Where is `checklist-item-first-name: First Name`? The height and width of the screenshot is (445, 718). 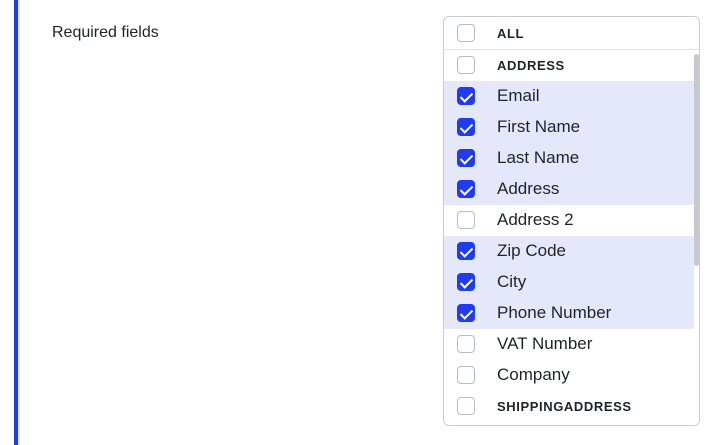
checklist-item-first-name: First Name is located at coordinates (569, 127).